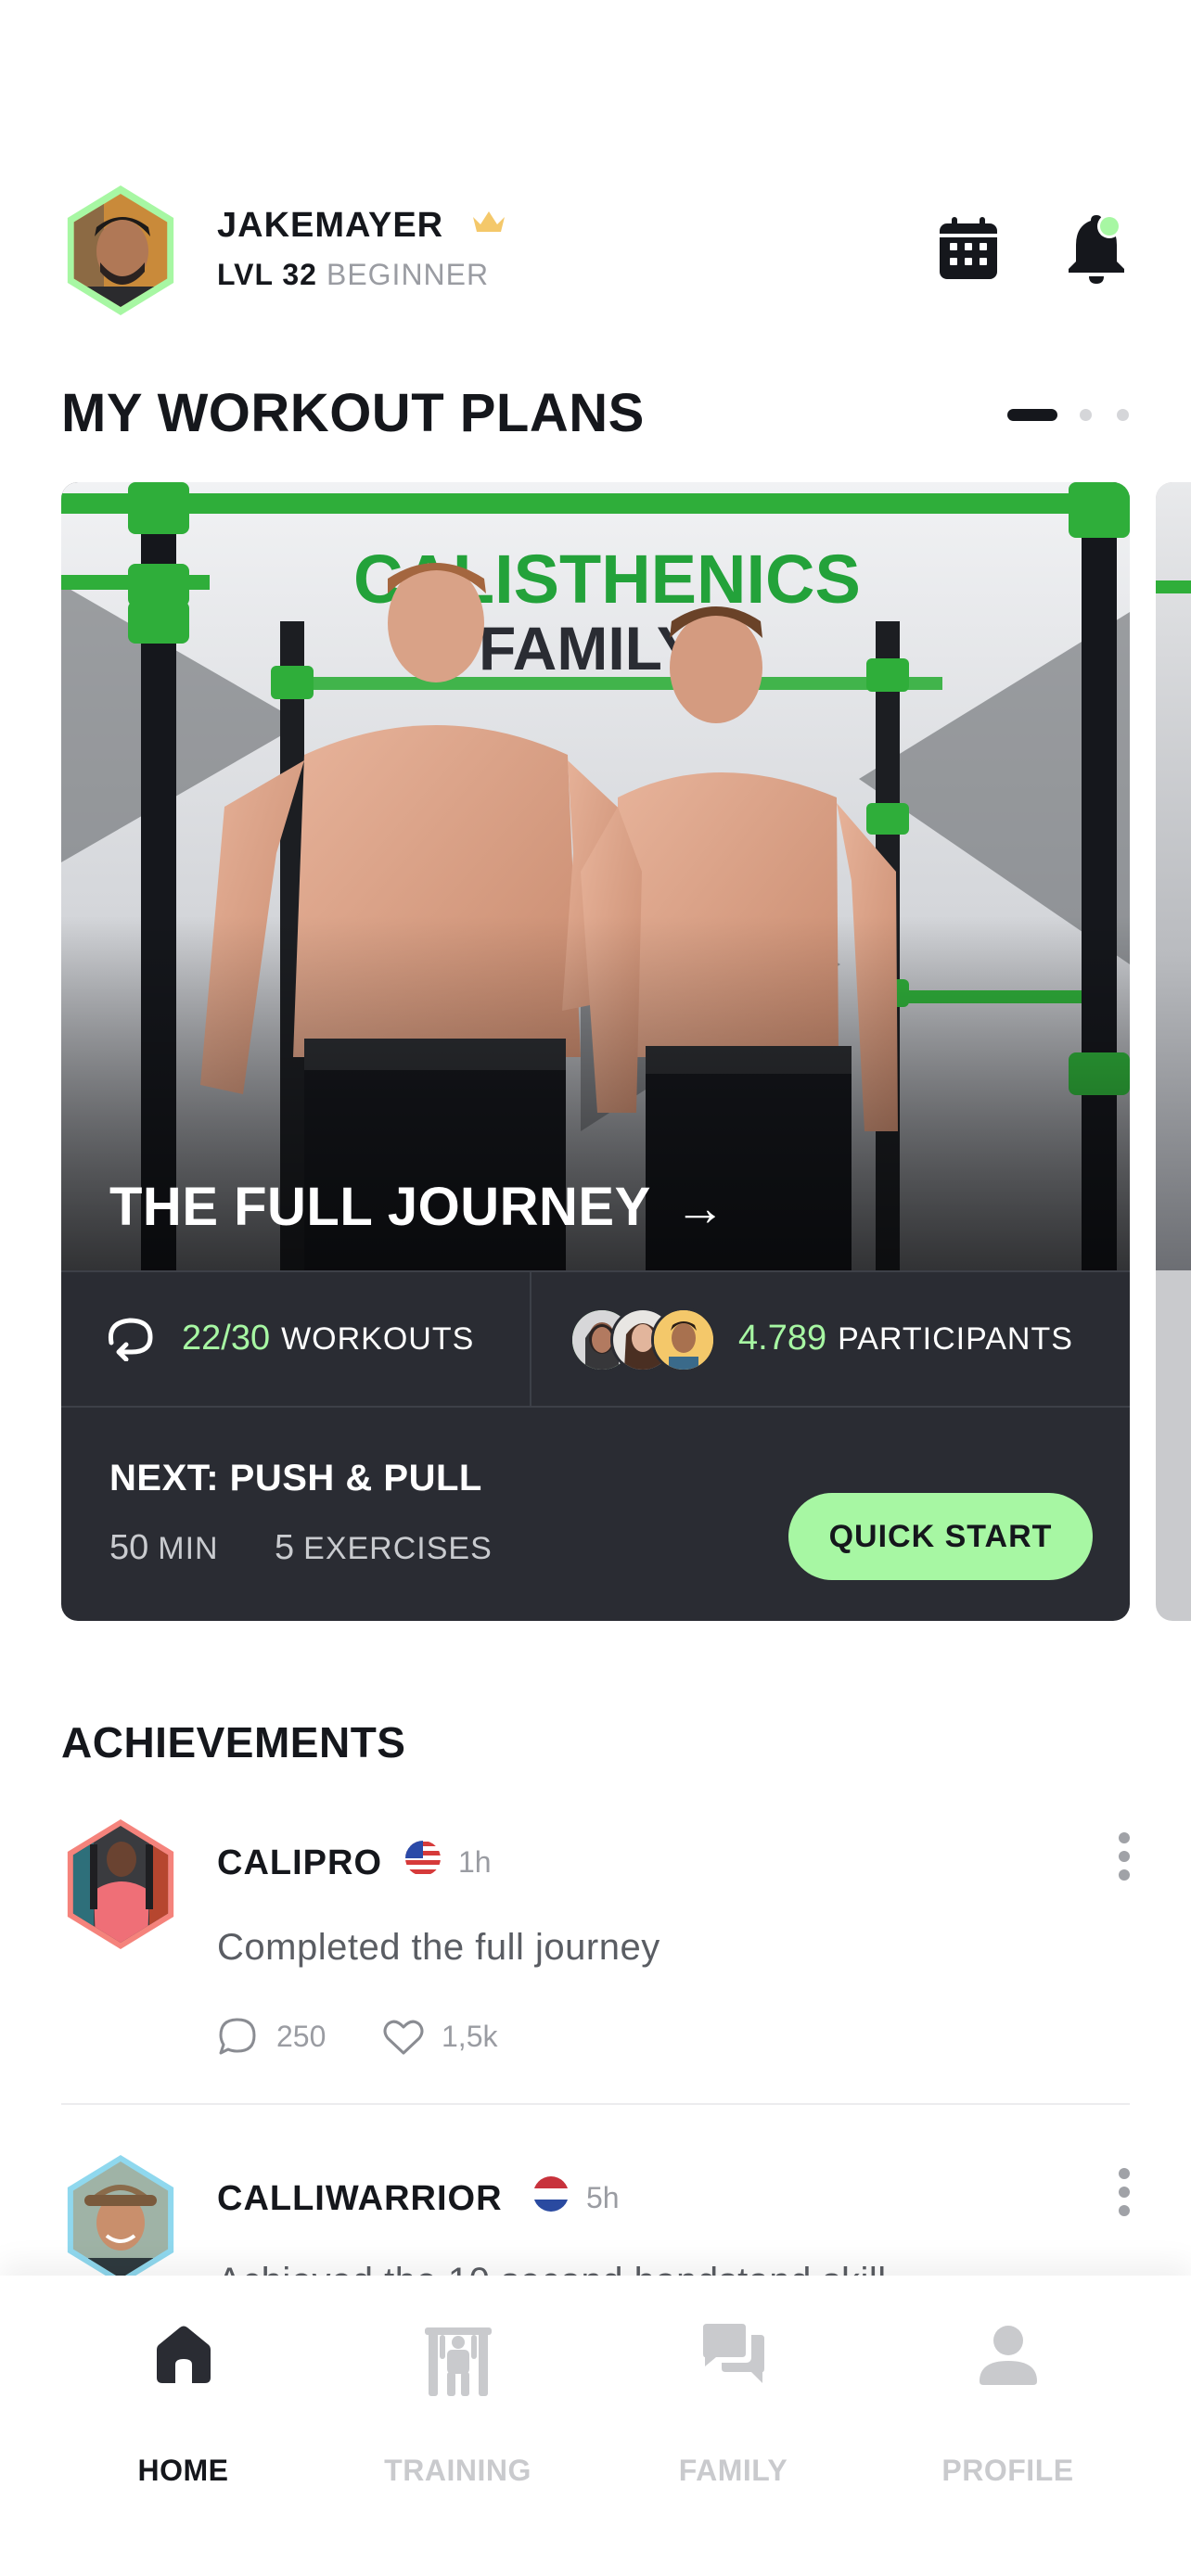 This screenshot has height=2576, width=1191. What do you see at coordinates (1068, 415) in the screenshot?
I see `plan-pager` at bounding box center [1068, 415].